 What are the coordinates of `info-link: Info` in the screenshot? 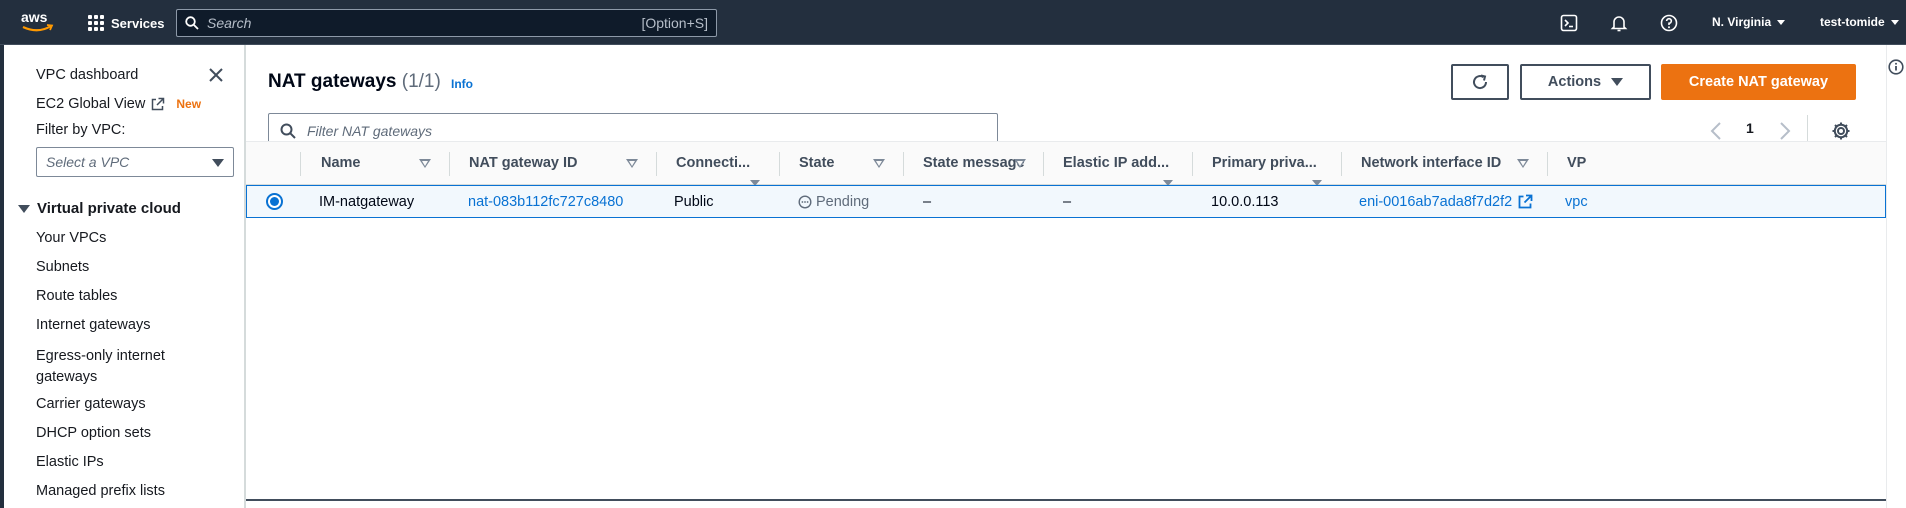 It's located at (462, 84).